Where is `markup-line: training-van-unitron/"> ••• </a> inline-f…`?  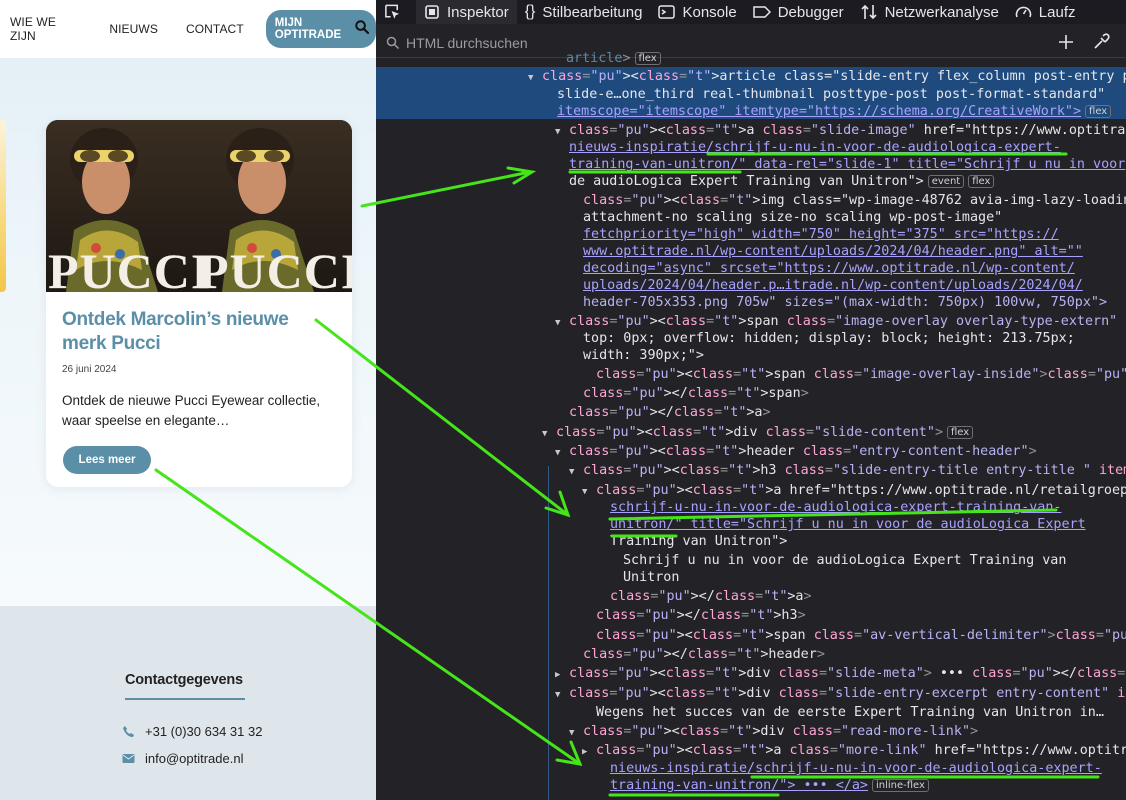
markup-line: training-van-unitron/"> ••• </a> inline-f… is located at coordinates (769, 786).